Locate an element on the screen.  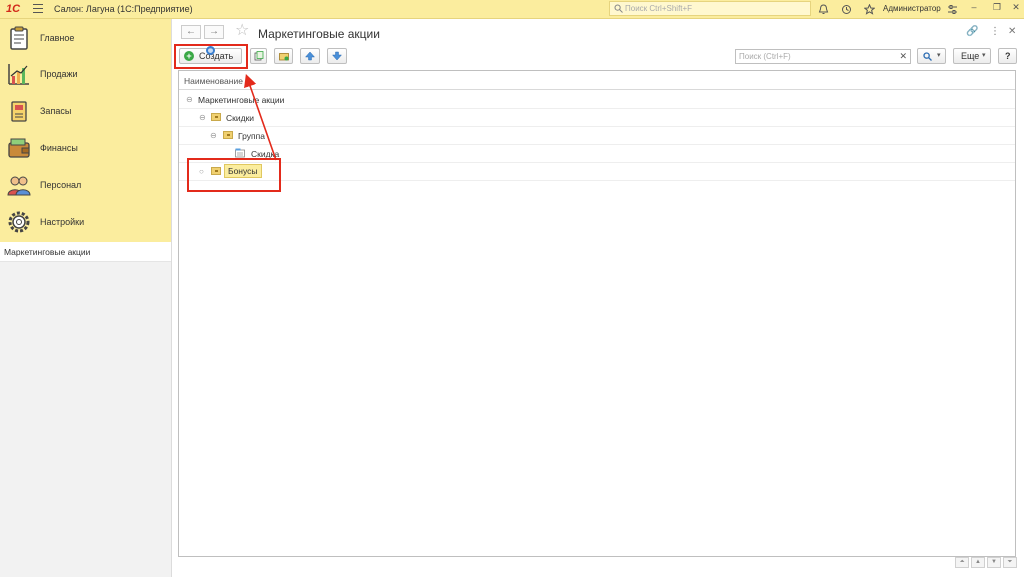
bell-icon is located at coordinates (823, 9).